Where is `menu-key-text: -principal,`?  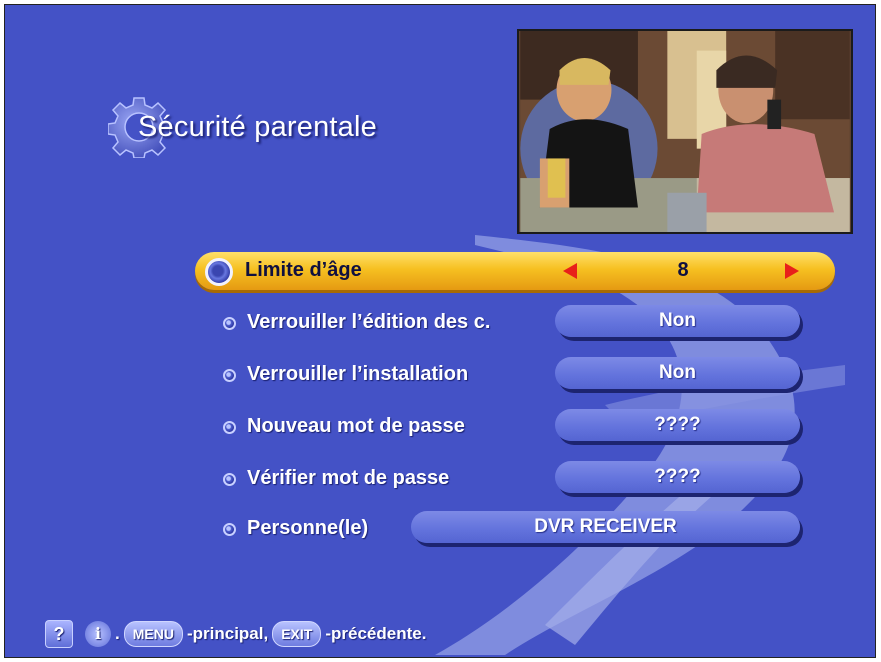
menu-key-text: -principal, is located at coordinates (227, 633).